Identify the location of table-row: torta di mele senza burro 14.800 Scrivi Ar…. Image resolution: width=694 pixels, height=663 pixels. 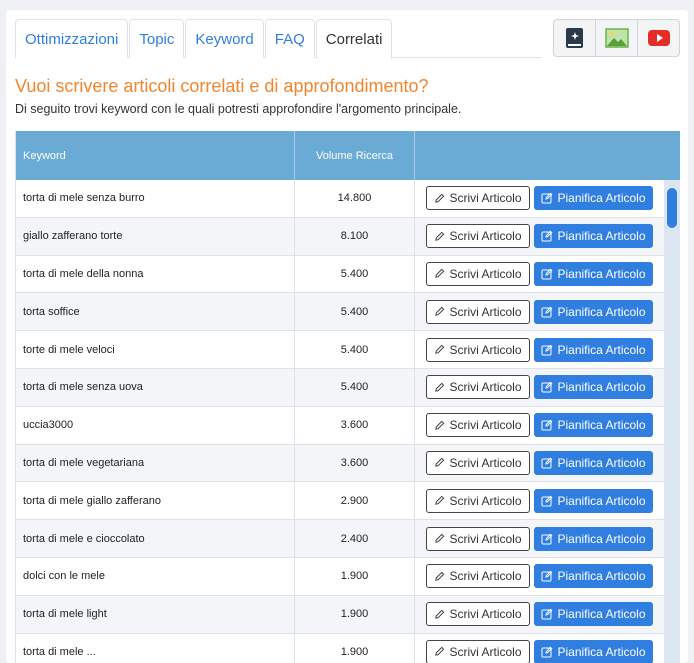
(340, 199).